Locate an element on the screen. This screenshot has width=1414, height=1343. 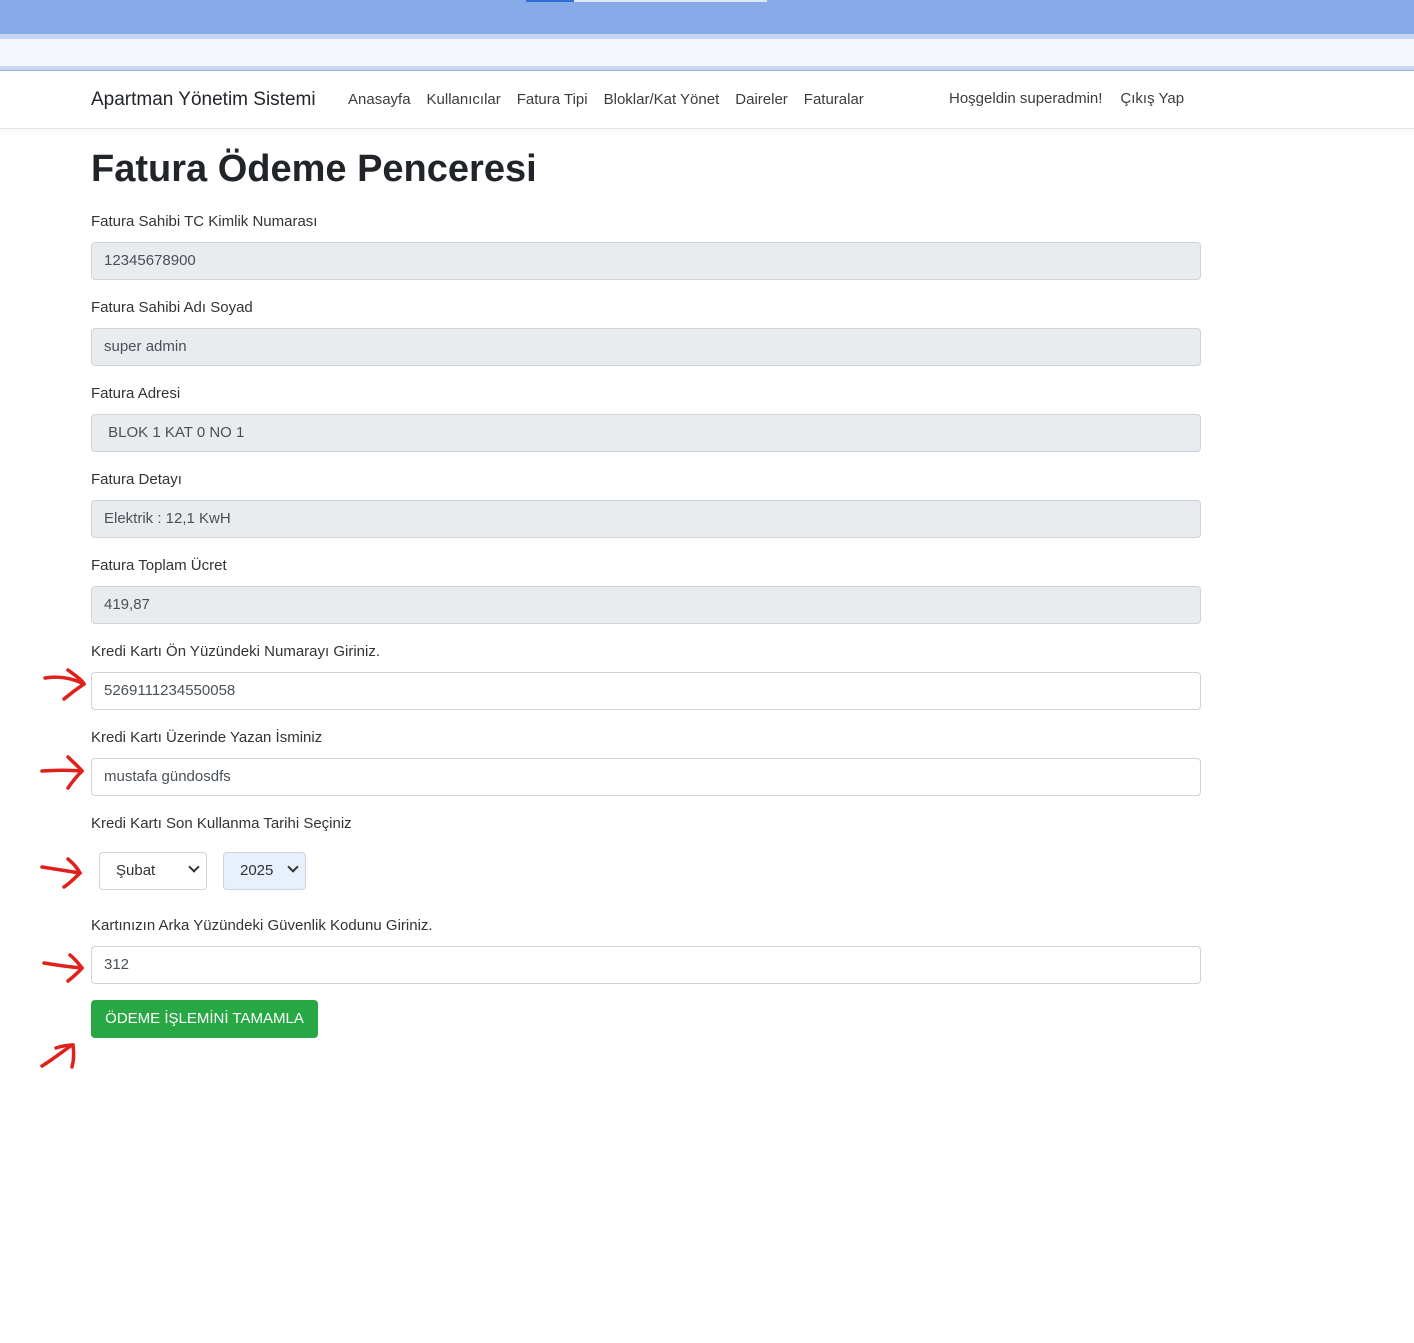
nav-link-fatura-tipi: Fatura Tipi is located at coordinates (552, 99).